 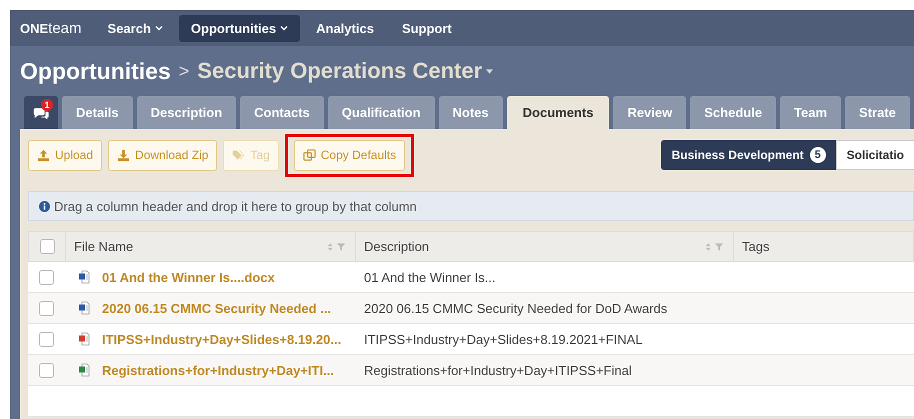 What do you see at coordinates (516, 308) in the screenshot?
I see `table-cell: 2020 06.15 CMMC Security Needed for DoD Awards` at bounding box center [516, 308].